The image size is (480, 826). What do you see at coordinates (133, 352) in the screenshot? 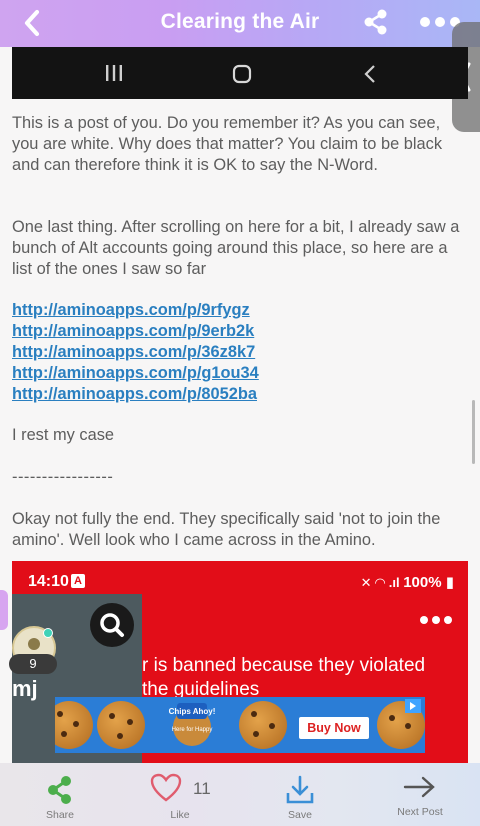
I see `post-link: http://aminoapps.com/p/36z8k7` at bounding box center [133, 352].